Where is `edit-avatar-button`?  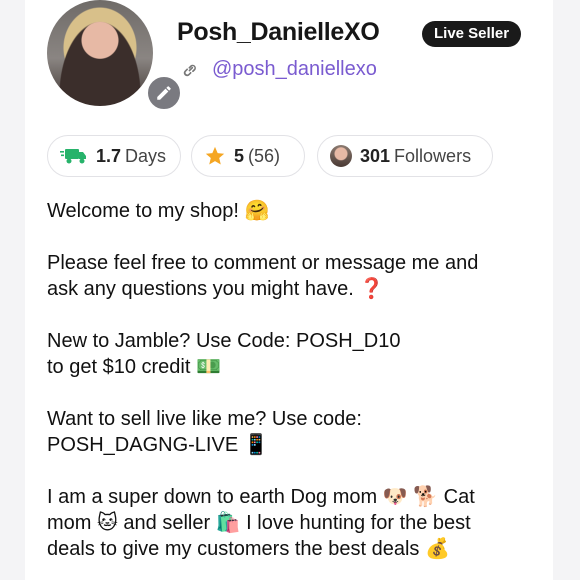
edit-avatar-button is located at coordinates (164, 93).